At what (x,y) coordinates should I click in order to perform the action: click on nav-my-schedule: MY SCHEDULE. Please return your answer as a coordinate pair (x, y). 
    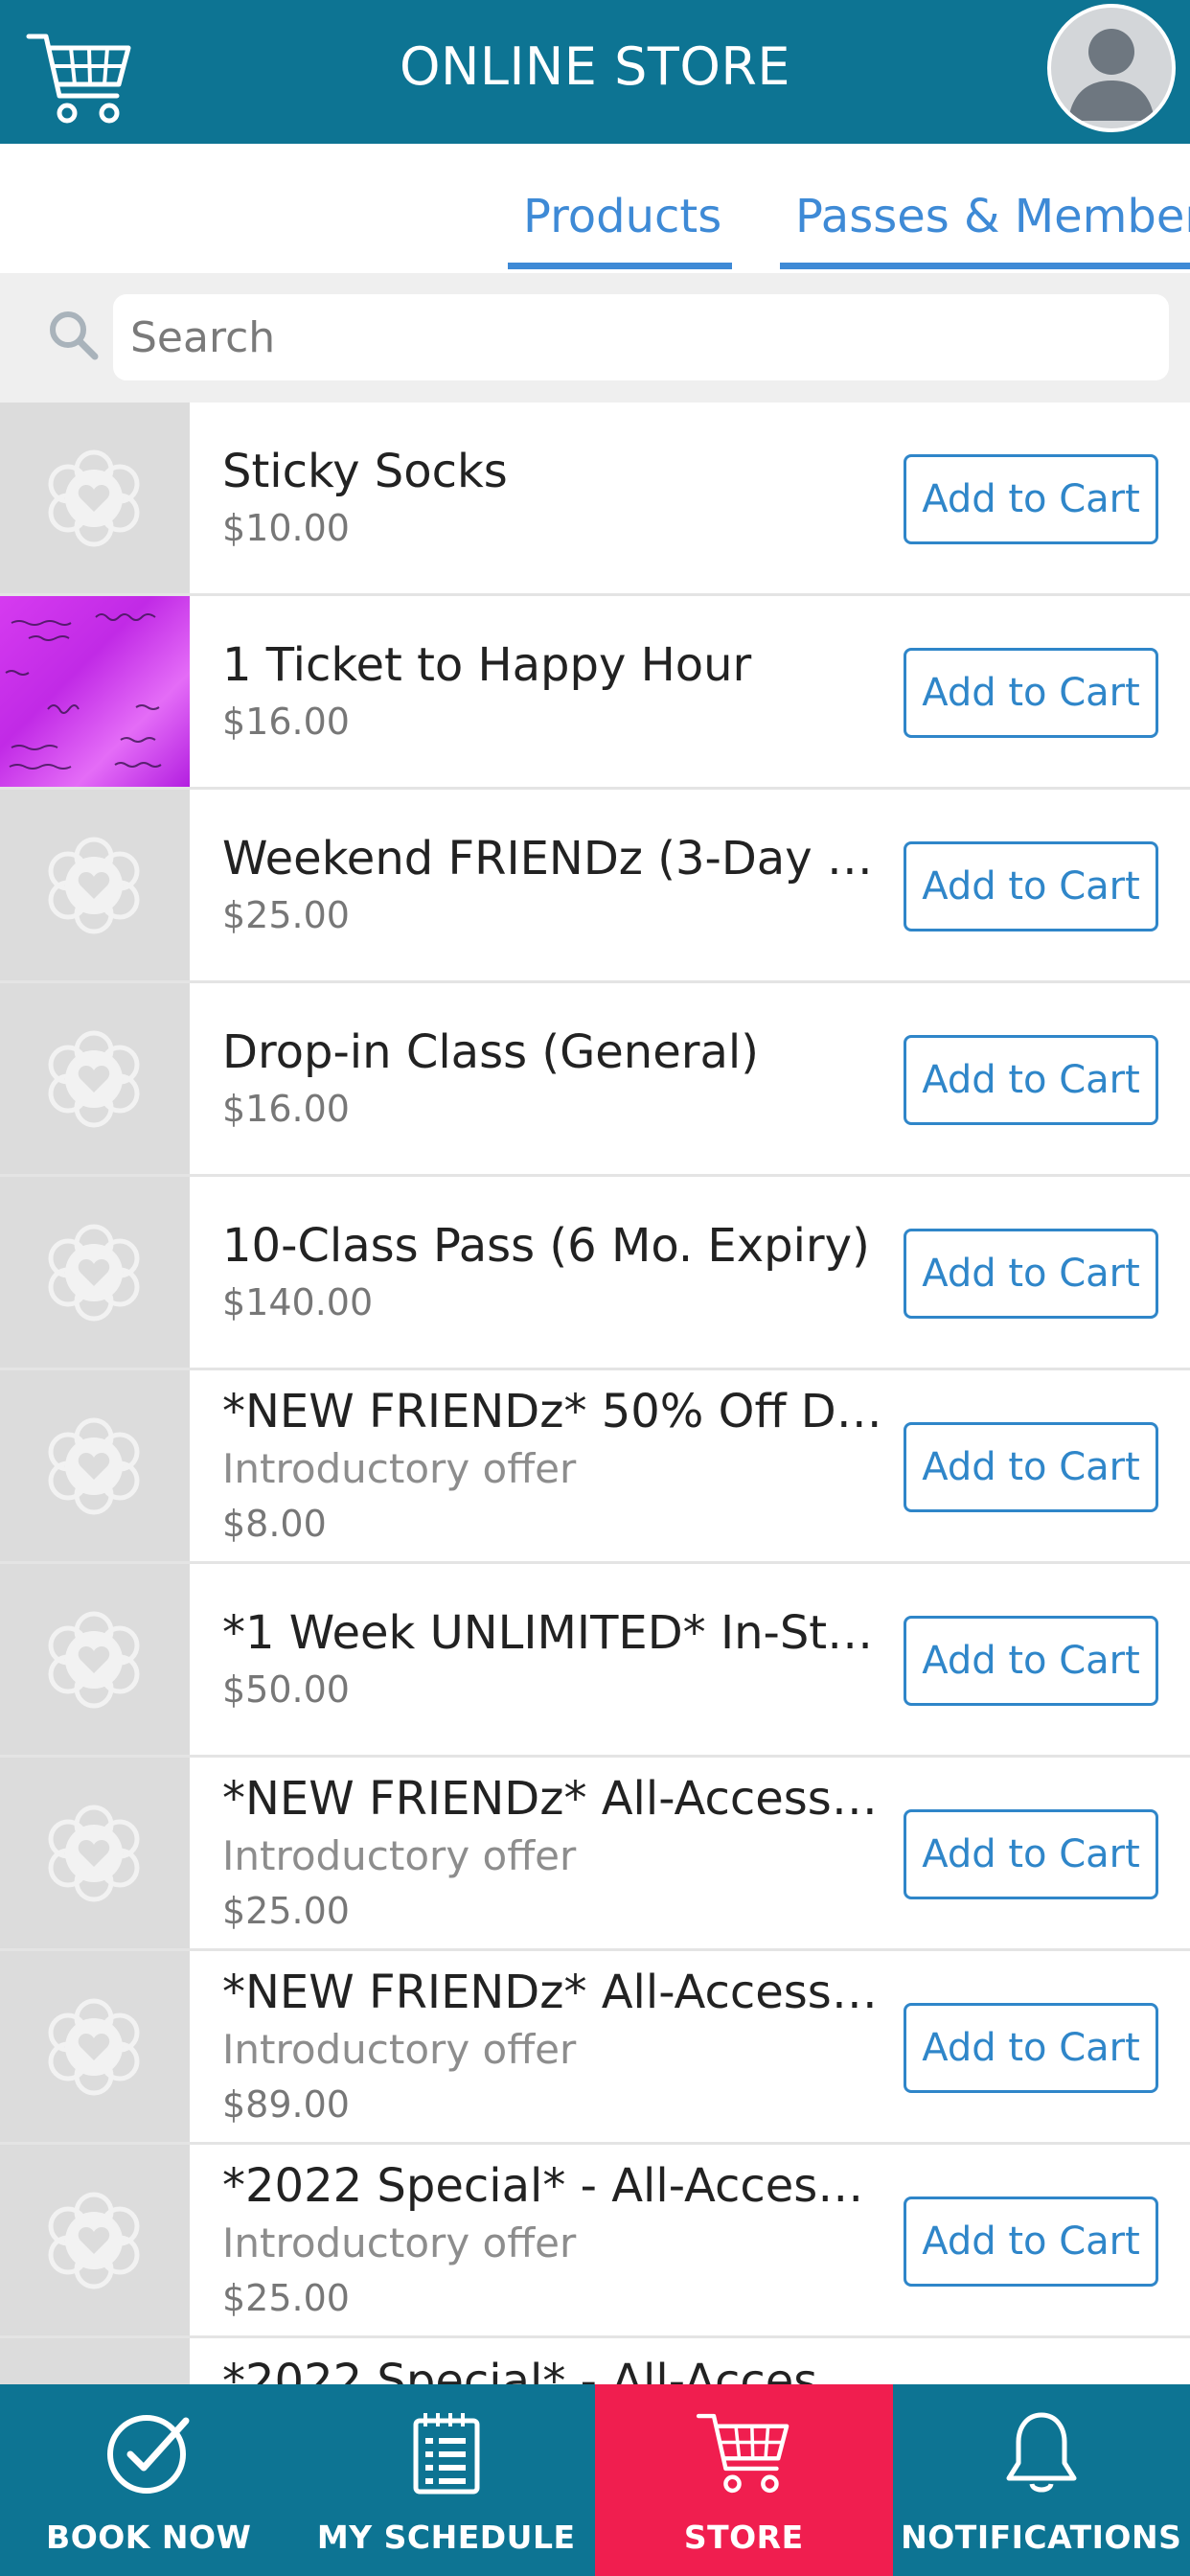
    Looking at the image, I should click on (447, 2480).